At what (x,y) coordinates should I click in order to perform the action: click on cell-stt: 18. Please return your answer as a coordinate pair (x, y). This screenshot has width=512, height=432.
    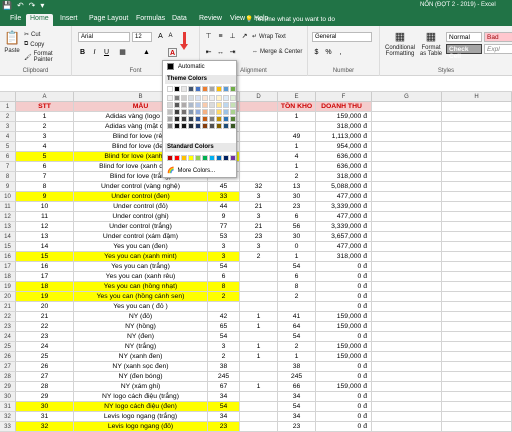
    Looking at the image, I should click on (45, 287).